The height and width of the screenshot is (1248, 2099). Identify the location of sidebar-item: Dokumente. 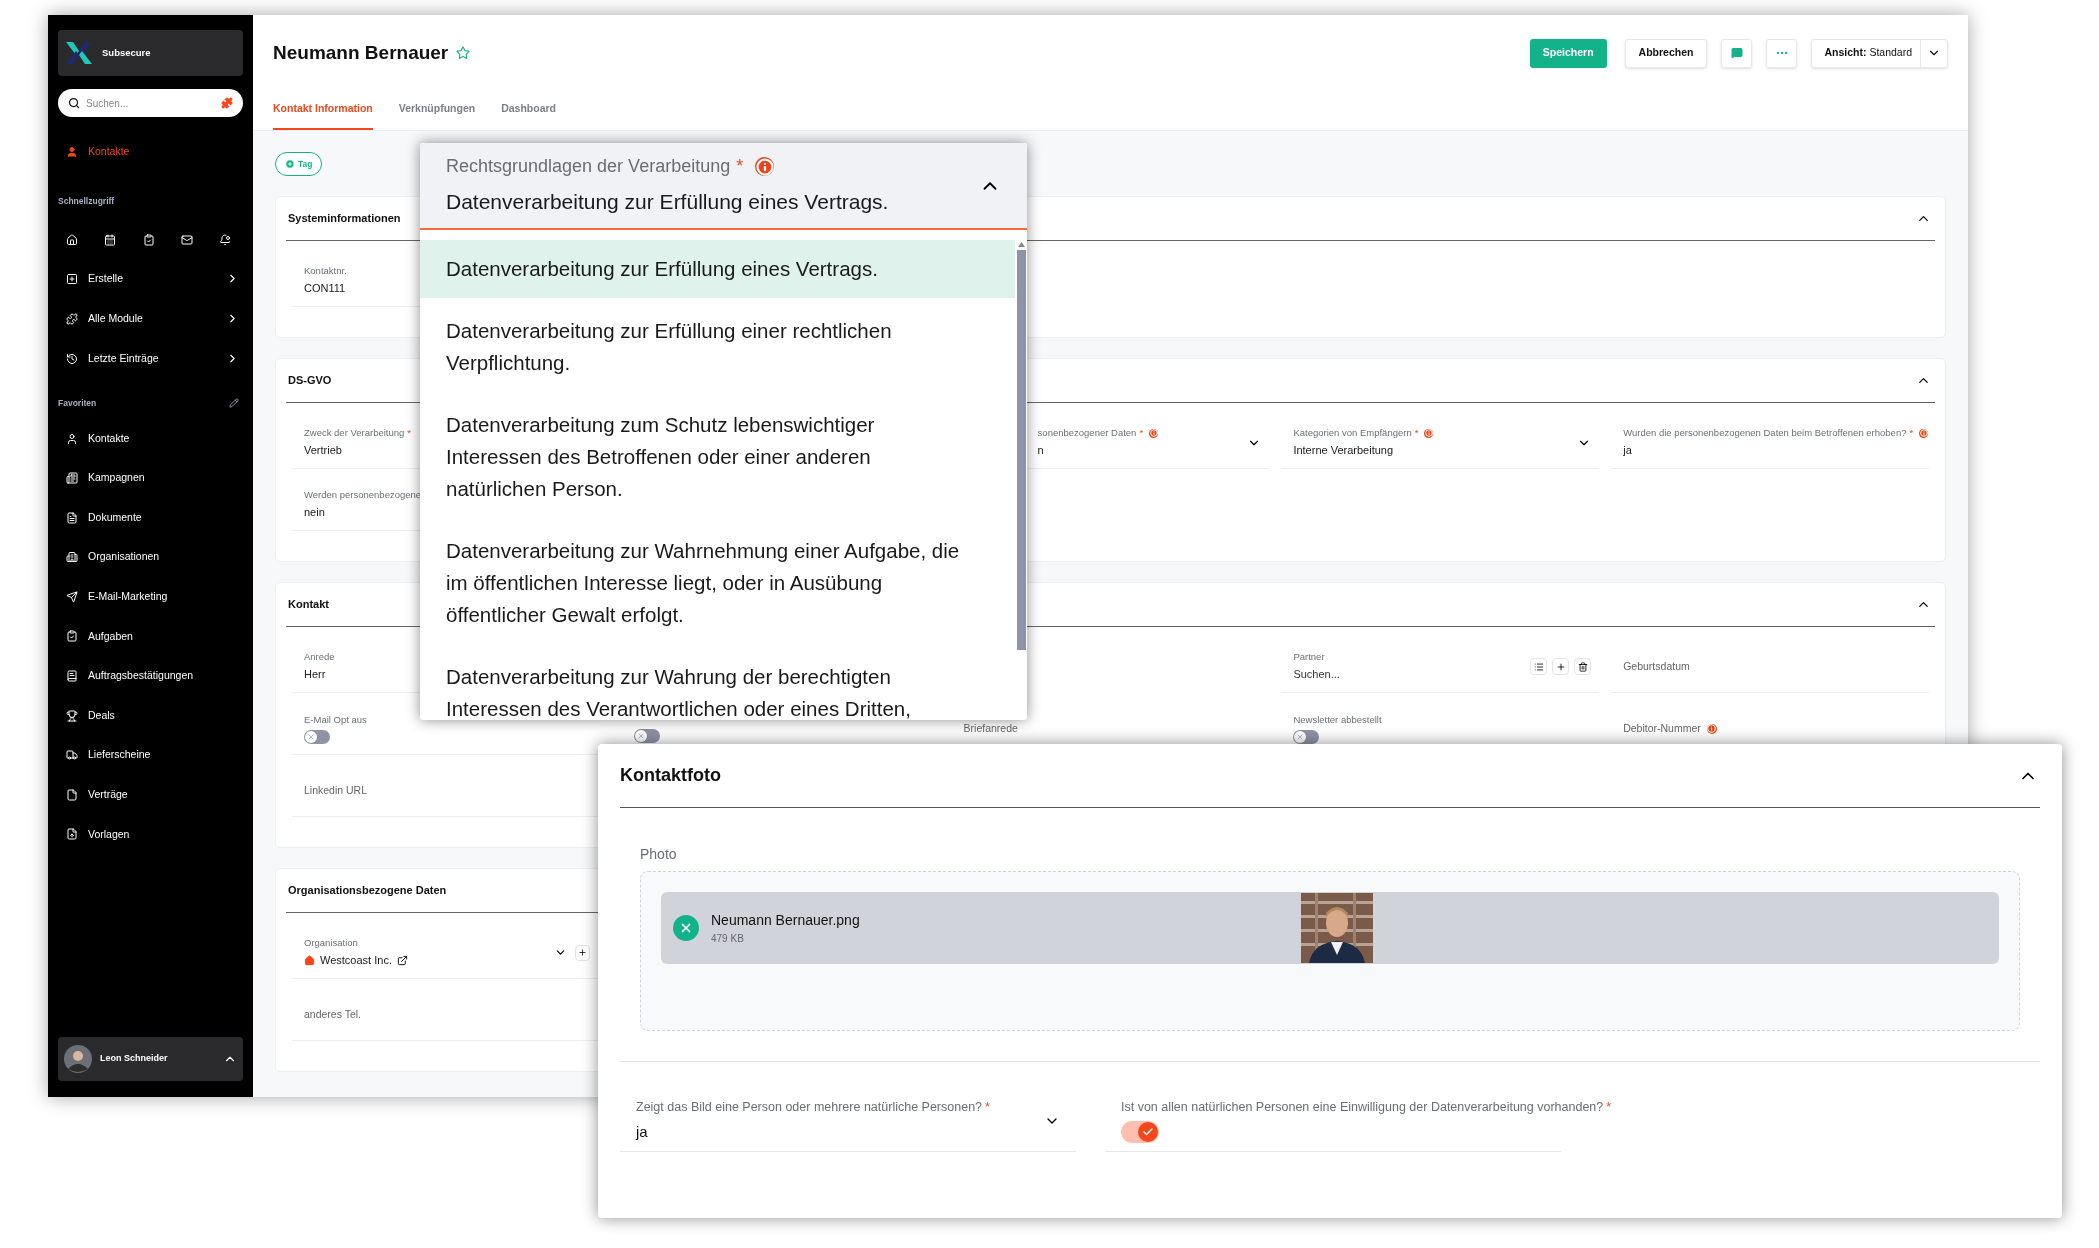
(150, 517).